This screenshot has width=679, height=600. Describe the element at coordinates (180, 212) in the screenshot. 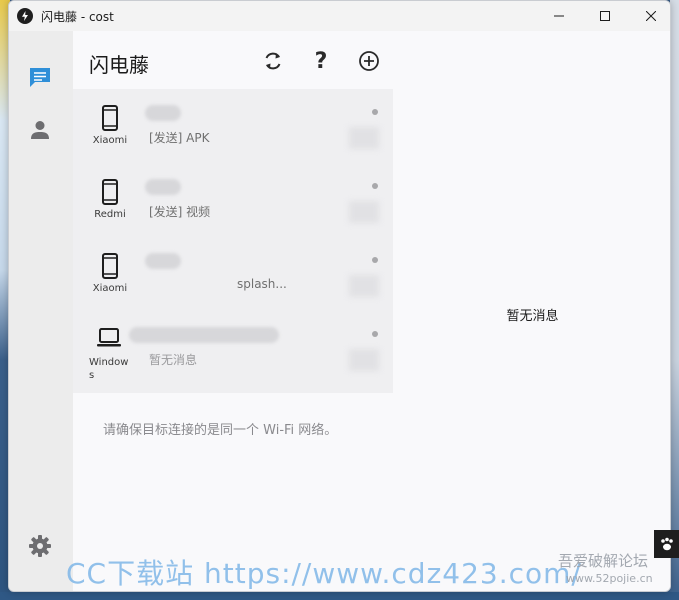

I see `device-last-message: [发送] 视频` at that location.